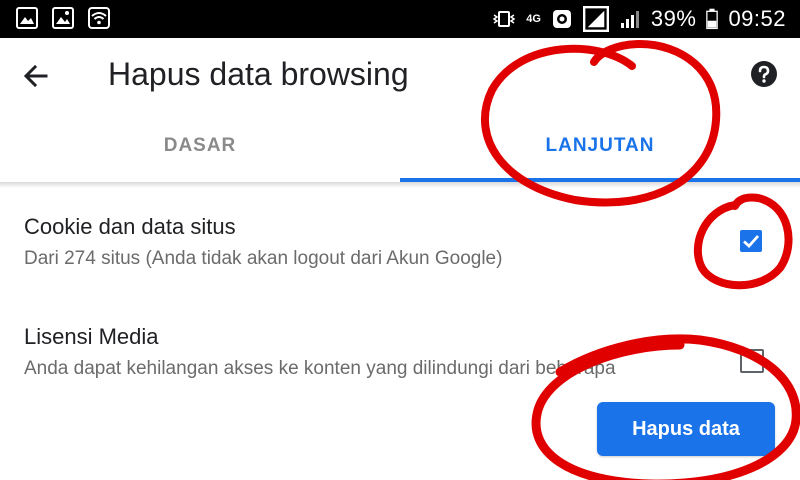 This screenshot has height=480, width=800. I want to click on tab-bar: DASAR LANJUTAN, so click(400, 148).